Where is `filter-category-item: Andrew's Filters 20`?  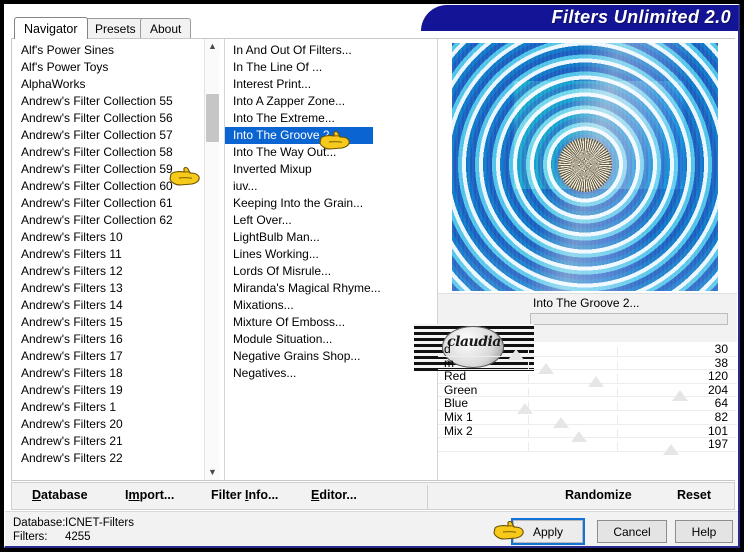 filter-category-item: Andrew's Filters 20 is located at coordinates (117, 424).